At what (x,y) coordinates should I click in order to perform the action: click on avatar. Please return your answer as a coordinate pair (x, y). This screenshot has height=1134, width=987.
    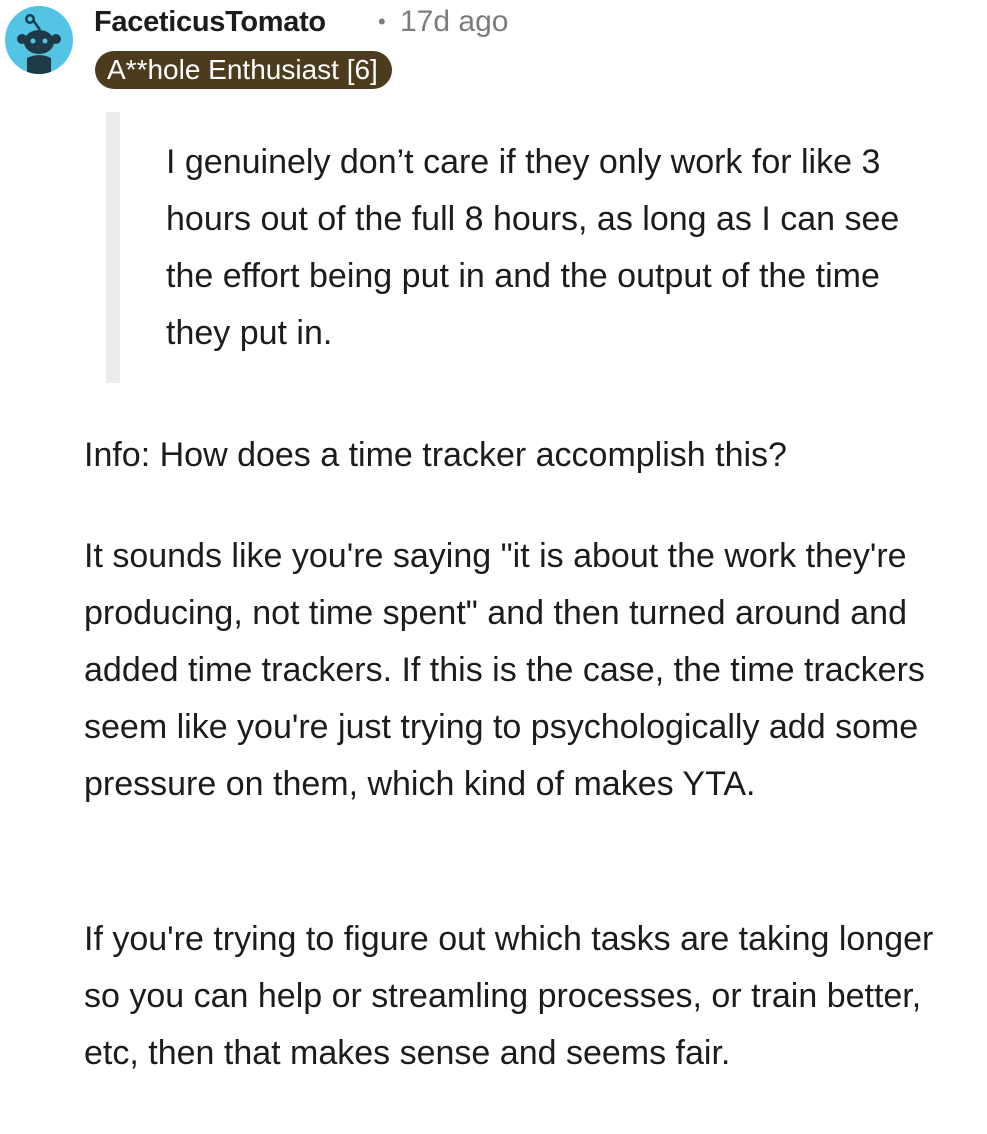
    Looking at the image, I should click on (39, 40).